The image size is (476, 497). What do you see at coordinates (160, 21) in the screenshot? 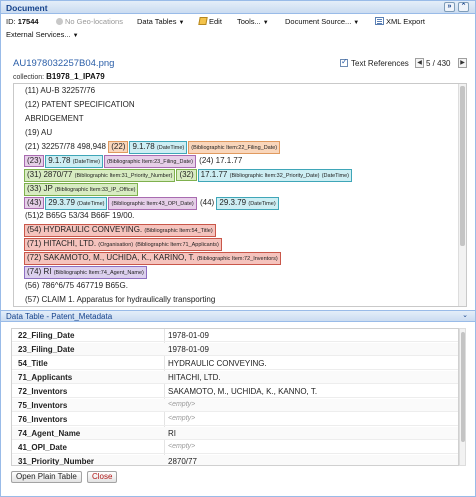
I see `data-tables-menu: Data Tables ▼` at bounding box center [160, 21].